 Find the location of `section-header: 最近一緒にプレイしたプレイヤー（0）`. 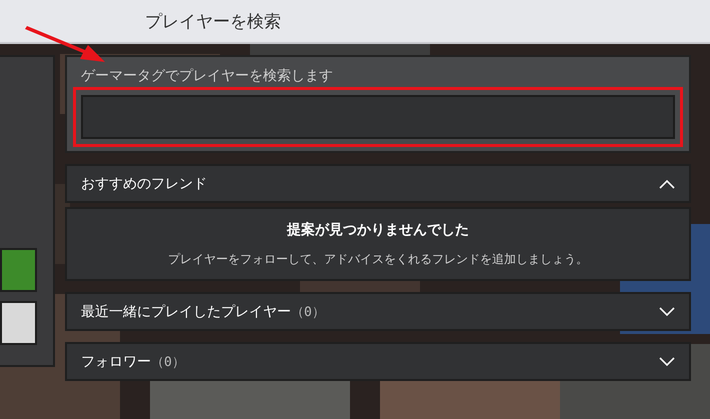

section-header: 最近一緒にプレイしたプレイヤー（0） is located at coordinates (378, 311).